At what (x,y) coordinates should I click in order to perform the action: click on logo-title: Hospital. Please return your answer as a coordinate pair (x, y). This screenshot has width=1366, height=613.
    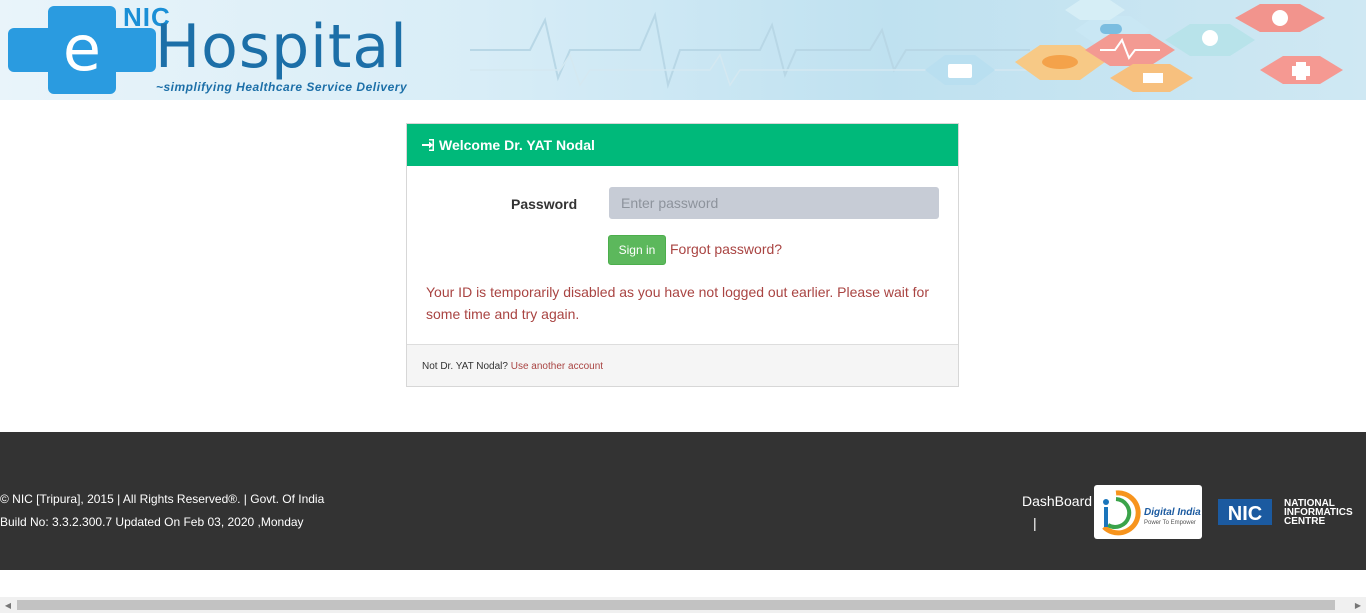
    Looking at the image, I should click on (281, 47).